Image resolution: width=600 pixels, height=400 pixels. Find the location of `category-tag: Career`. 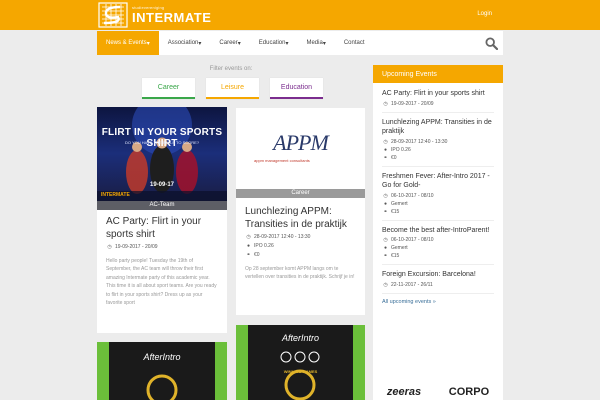

category-tag: Career is located at coordinates (300, 193).